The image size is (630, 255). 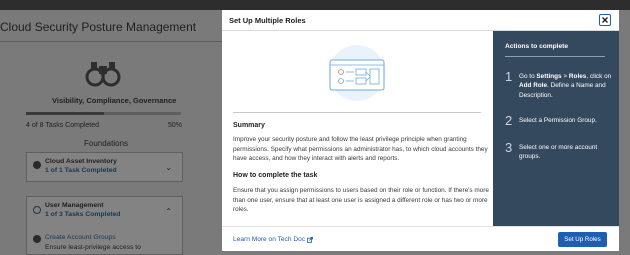 What do you see at coordinates (249, 125) in the screenshot?
I see `summary-heading: Summary` at bounding box center [249, 125].